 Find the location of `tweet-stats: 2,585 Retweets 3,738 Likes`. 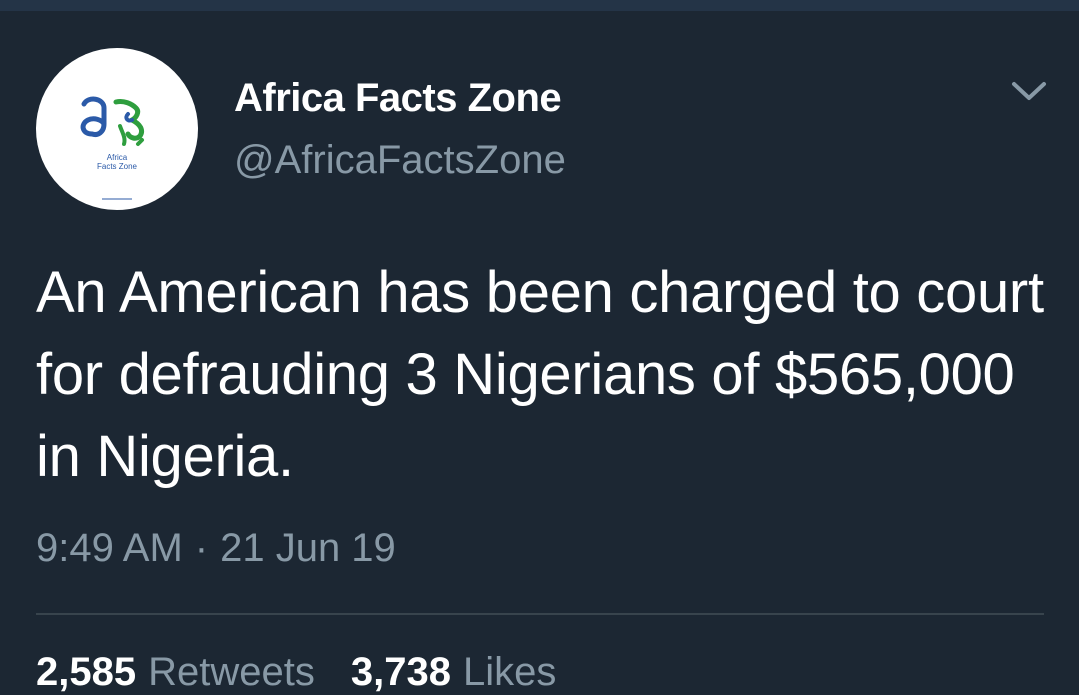

tweet-stats: 2,585 Retweets 3,738 Likes is located at coordinates (307, 672).